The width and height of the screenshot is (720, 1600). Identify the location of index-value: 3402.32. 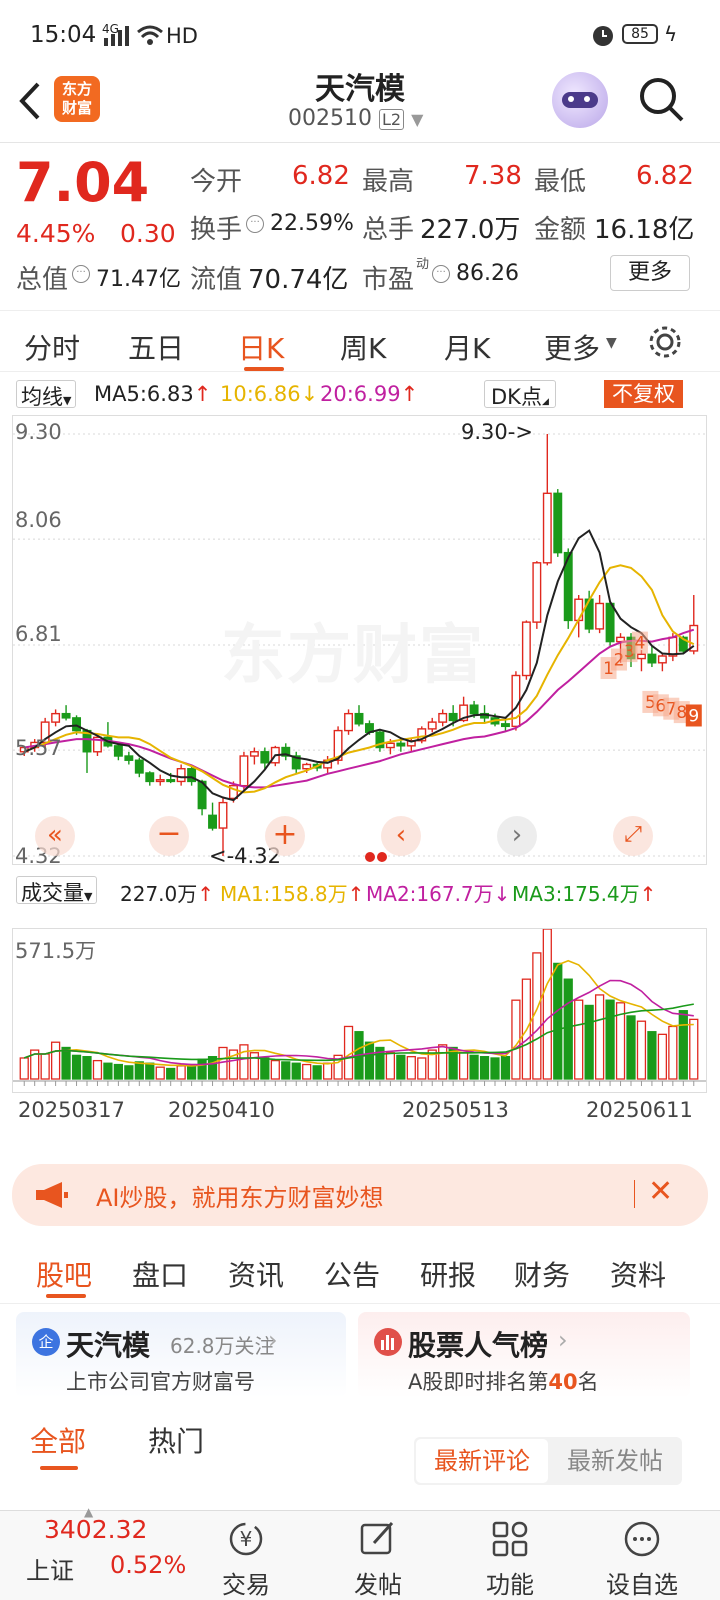
(95, 1529).